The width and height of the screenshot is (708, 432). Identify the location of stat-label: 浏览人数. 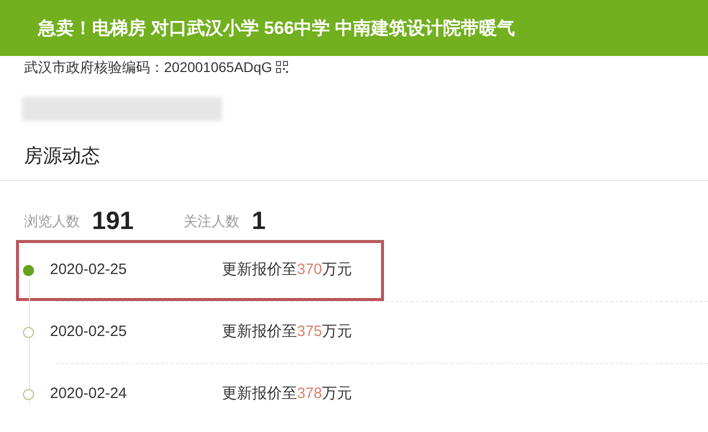
(52, 221).